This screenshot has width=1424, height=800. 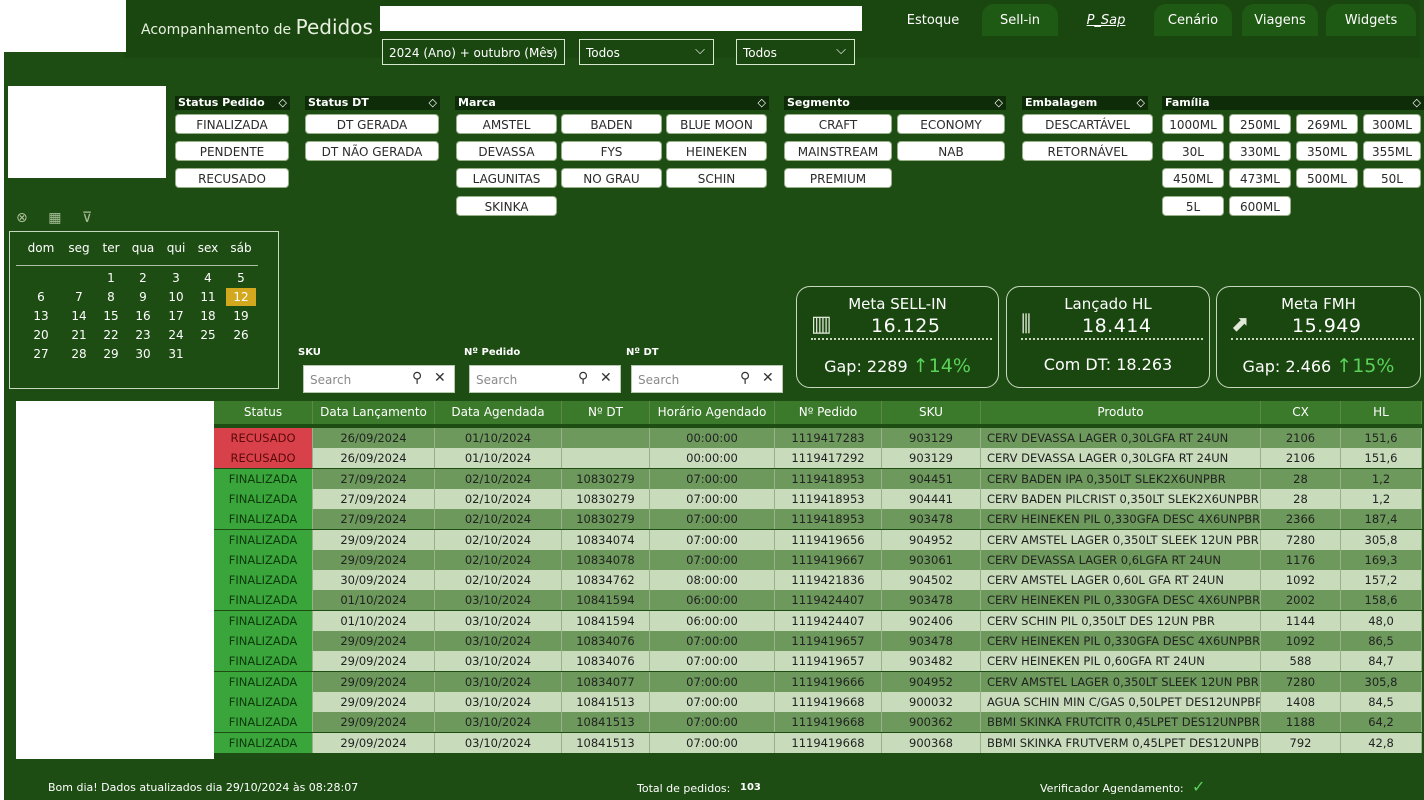 What do you see at coordinates (838, 151) in the screenshot?
I see `chip-mainstream: MAINSTREAM` at bounding box center [838, 151].